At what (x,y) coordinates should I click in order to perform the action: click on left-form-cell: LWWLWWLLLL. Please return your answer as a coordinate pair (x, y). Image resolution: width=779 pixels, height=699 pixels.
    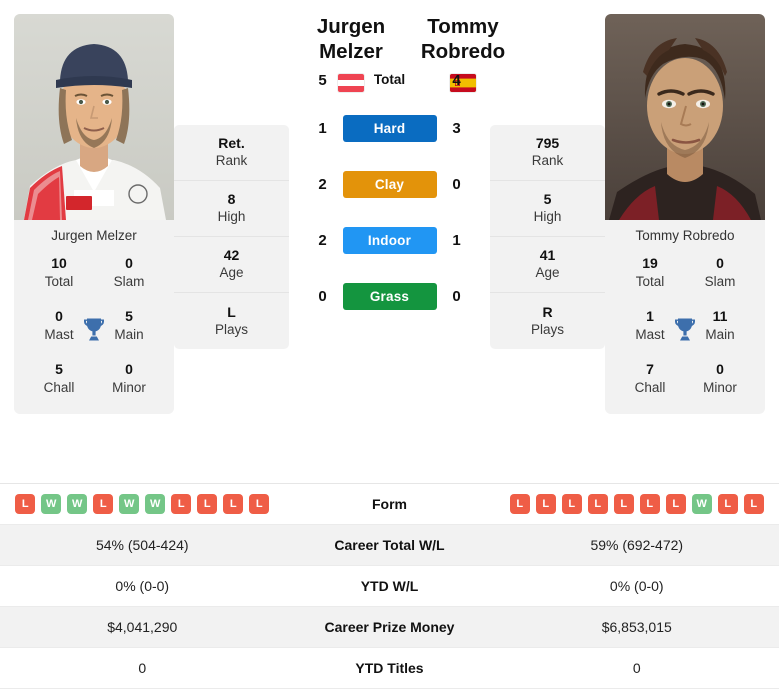
    Looking at the image, I should click on (142, 504).